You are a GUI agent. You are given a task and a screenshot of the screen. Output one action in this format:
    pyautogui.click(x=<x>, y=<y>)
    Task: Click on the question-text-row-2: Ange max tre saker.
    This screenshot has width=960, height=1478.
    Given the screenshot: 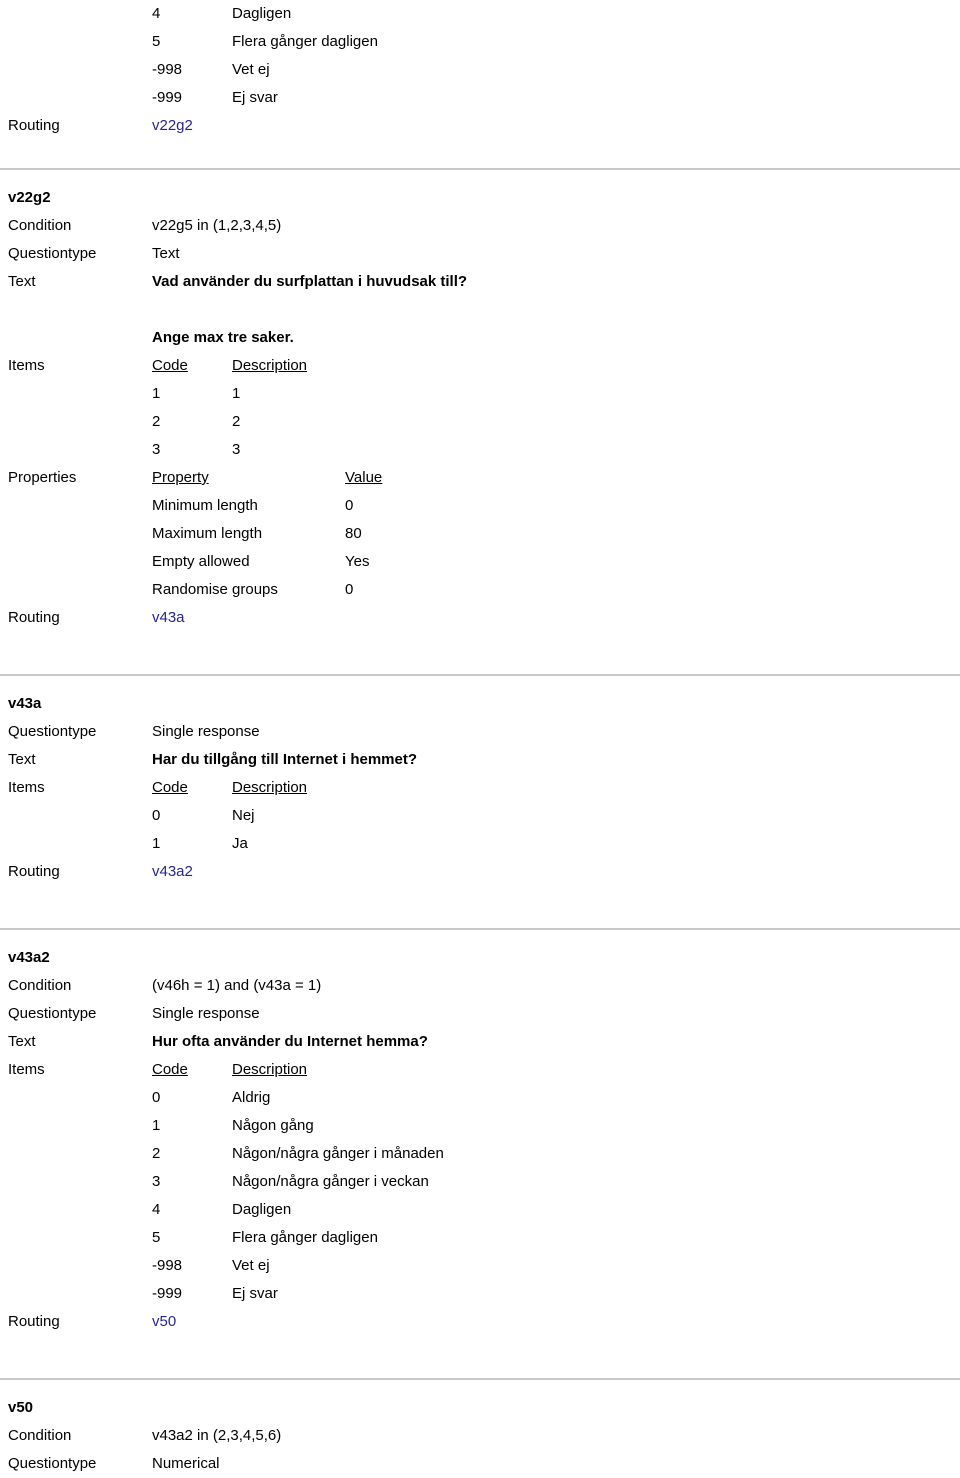 What is the action you would take?
    pyautogui.click(x=480, y=324)
    